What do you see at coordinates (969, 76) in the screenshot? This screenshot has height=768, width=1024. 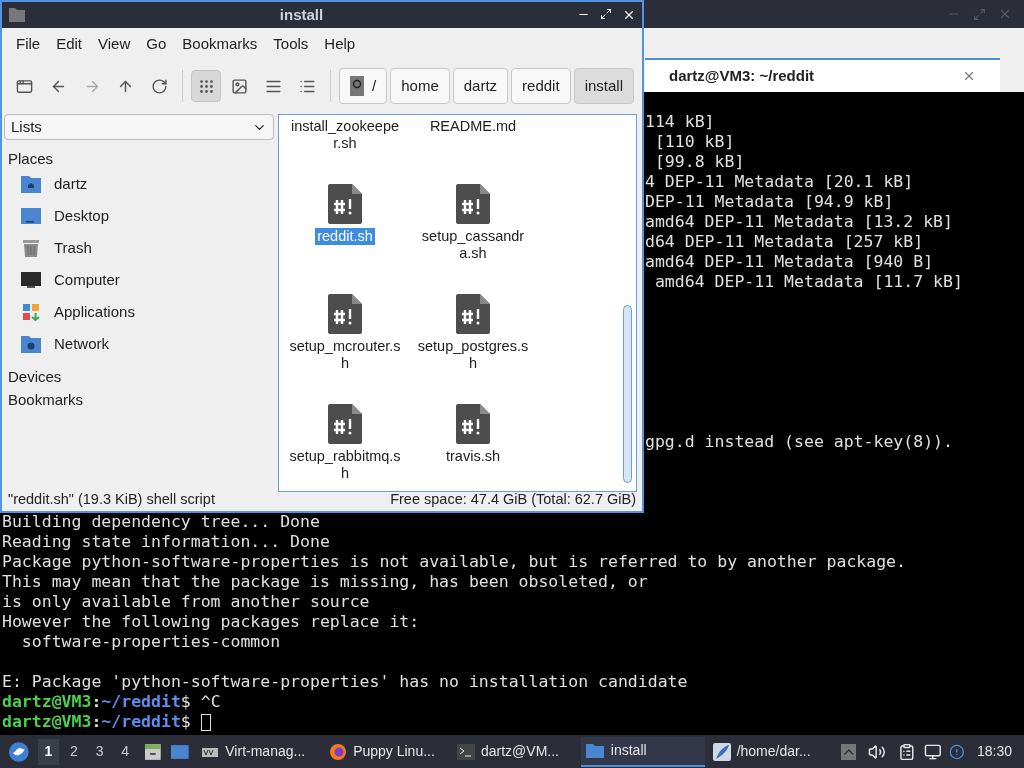 I see `close-tab-icon` at bounding box center [969, 76].